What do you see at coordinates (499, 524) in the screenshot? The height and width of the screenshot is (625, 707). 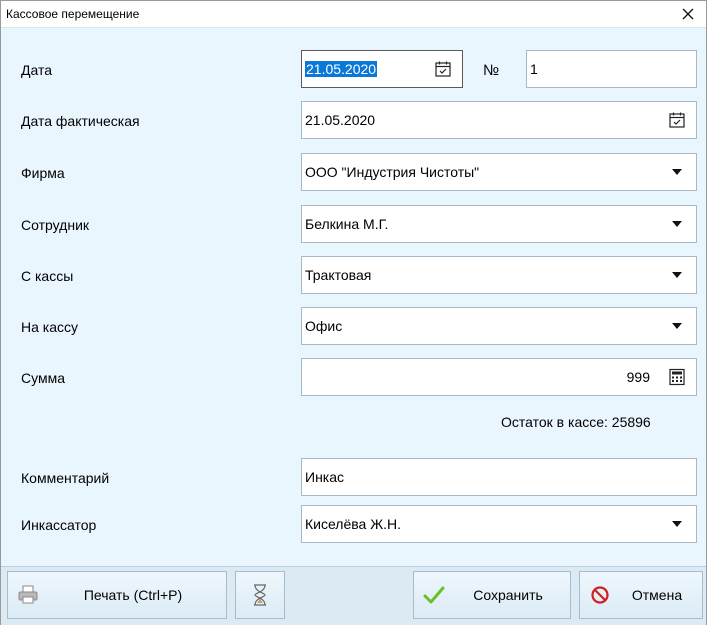 I see `collector-select: Киселёва Ж.Н.` at bounding box center [499, 524].